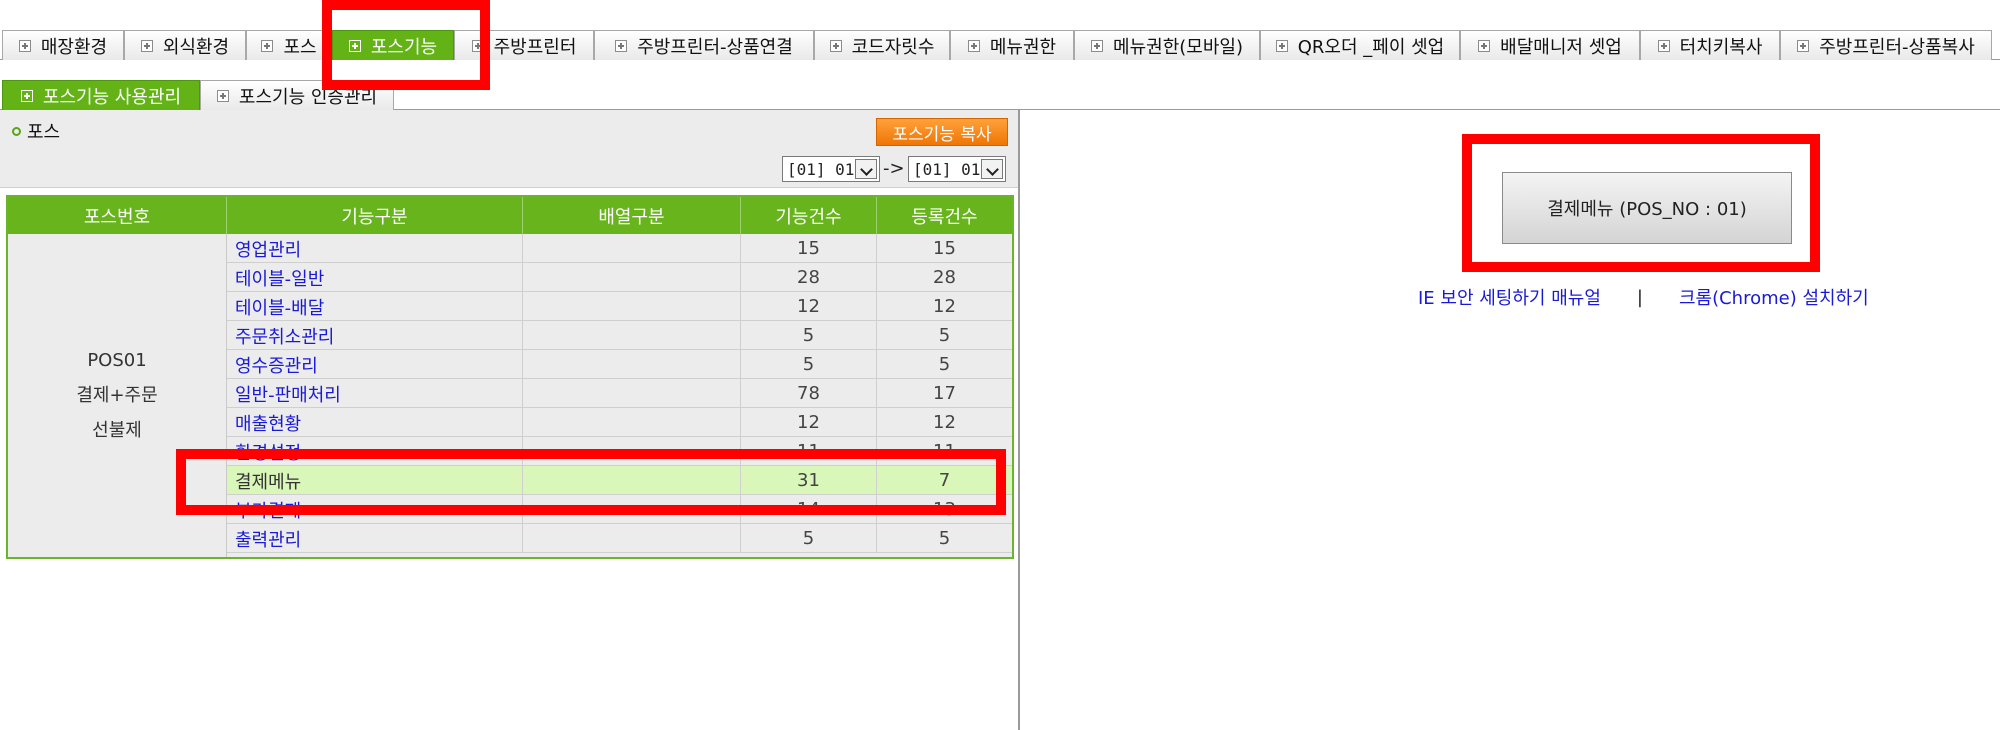  What do you see at coordinates (809, 393) in the screenshot?
I see `function-count-cell: 78` at bounding box center [809, 393].